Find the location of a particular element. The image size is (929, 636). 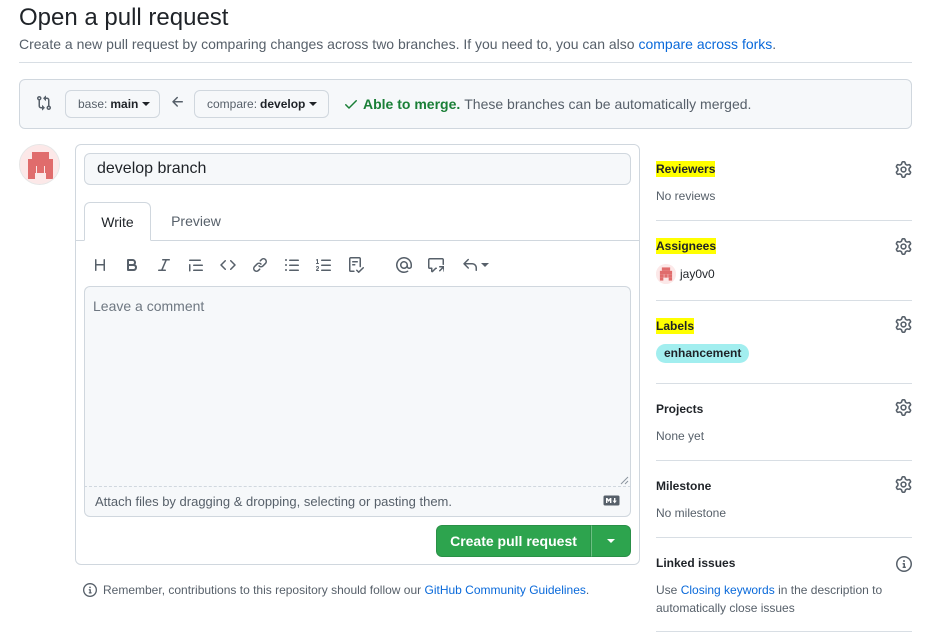

linked-issues-suffix: in the description to is located at coordinates (830, 590).